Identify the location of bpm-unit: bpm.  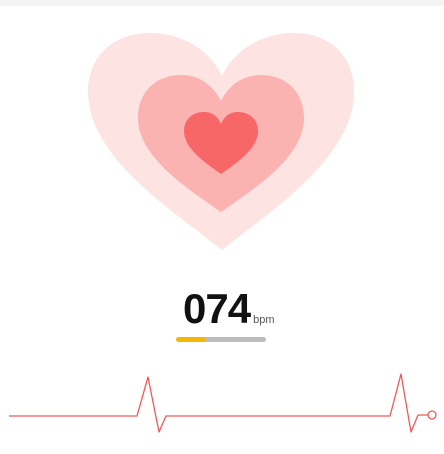
(264, 320).